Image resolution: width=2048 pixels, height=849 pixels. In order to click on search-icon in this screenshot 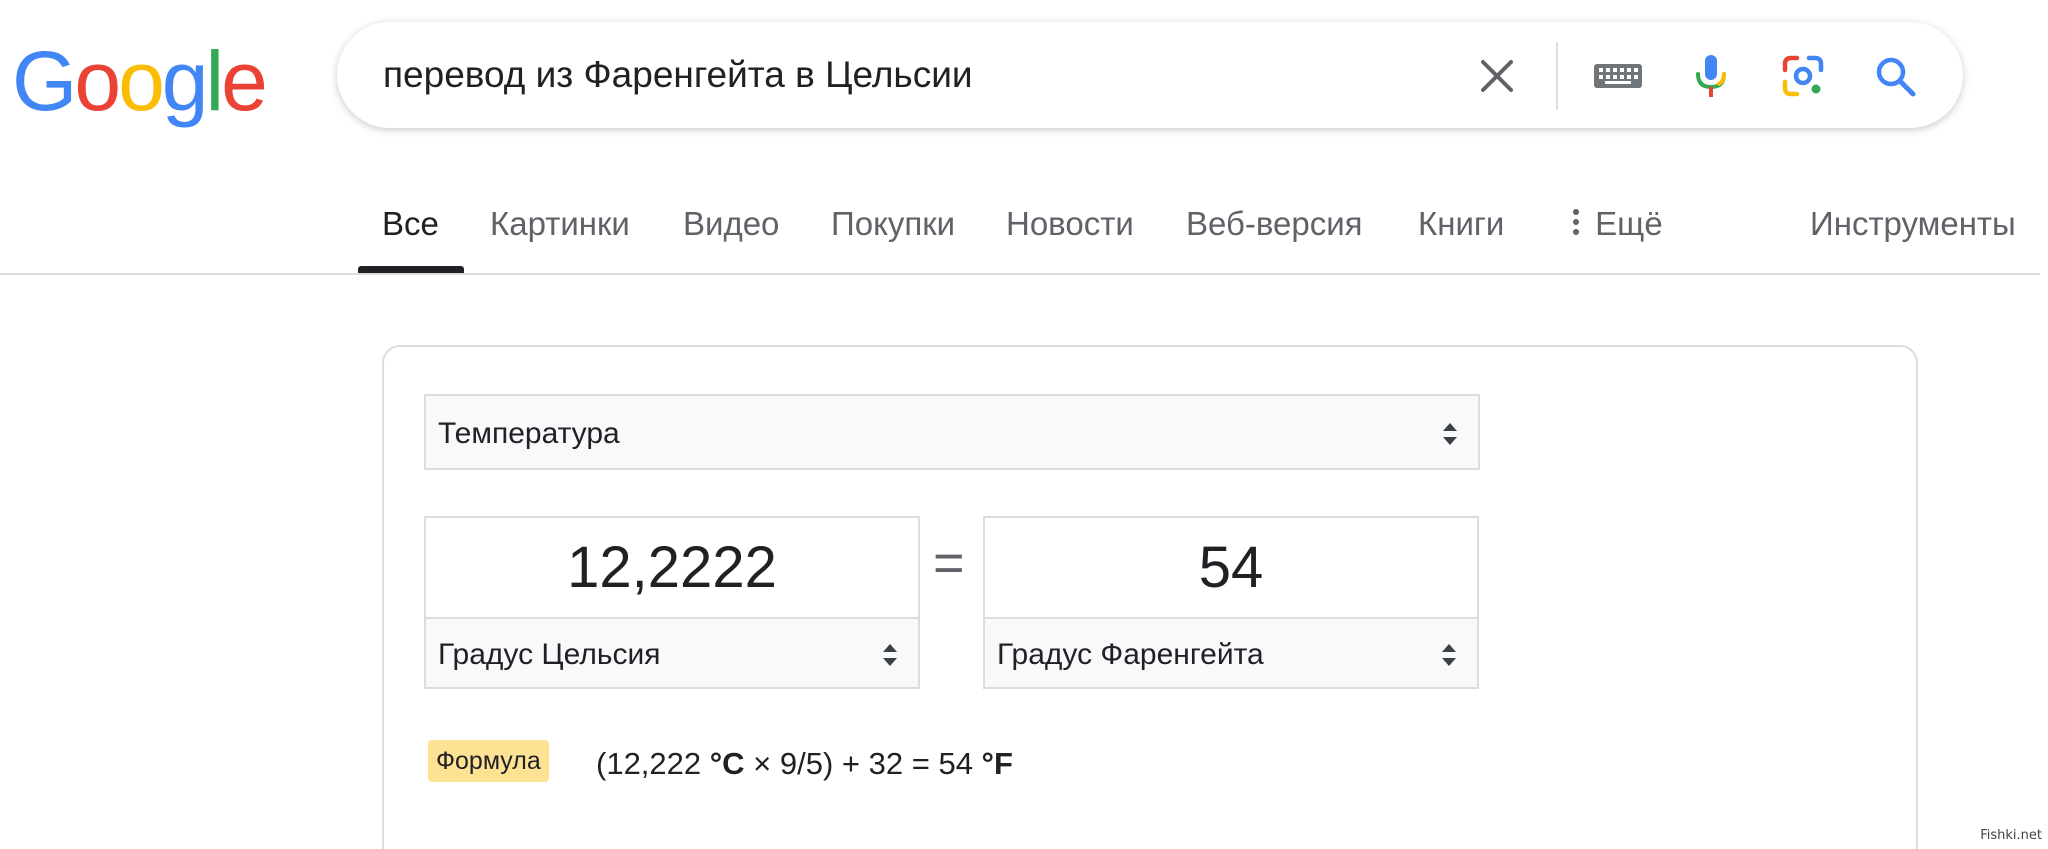, I will do `click(1895, 76)`.